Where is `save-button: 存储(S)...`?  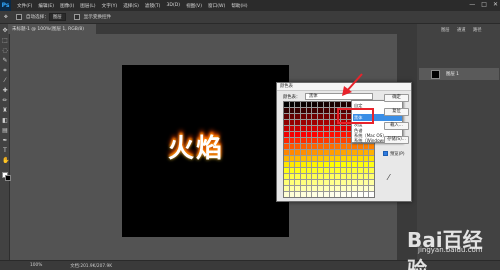
save-button: 存储(S)... is located at coordinates (396, 140).